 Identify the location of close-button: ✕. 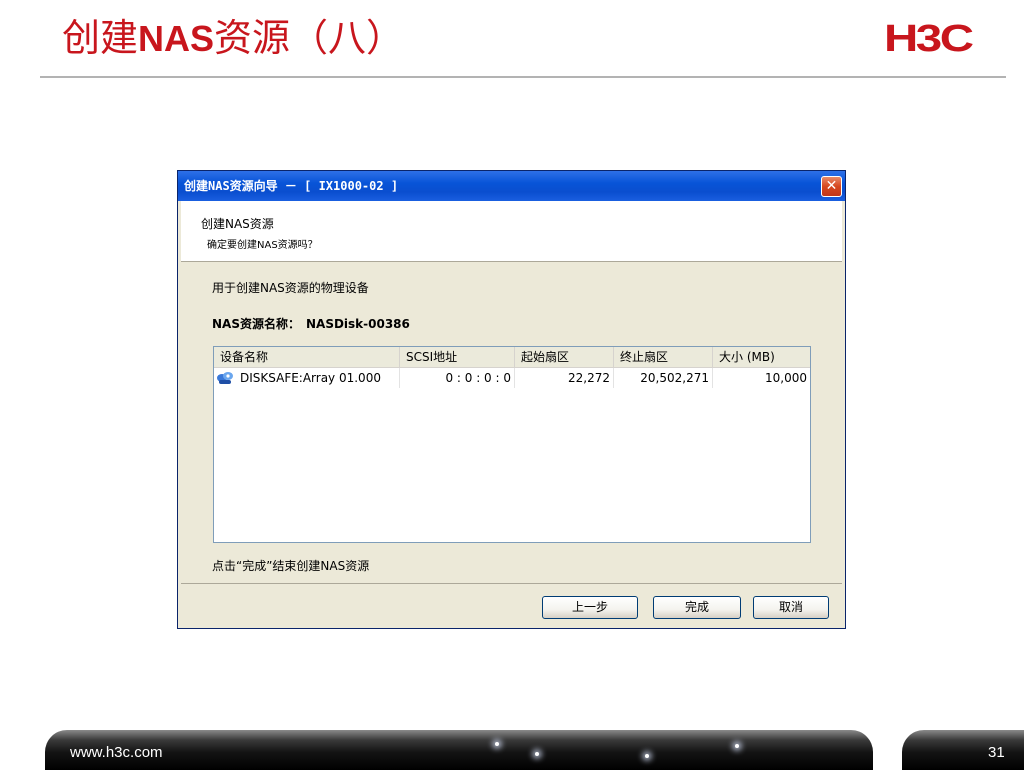
(831, 186).